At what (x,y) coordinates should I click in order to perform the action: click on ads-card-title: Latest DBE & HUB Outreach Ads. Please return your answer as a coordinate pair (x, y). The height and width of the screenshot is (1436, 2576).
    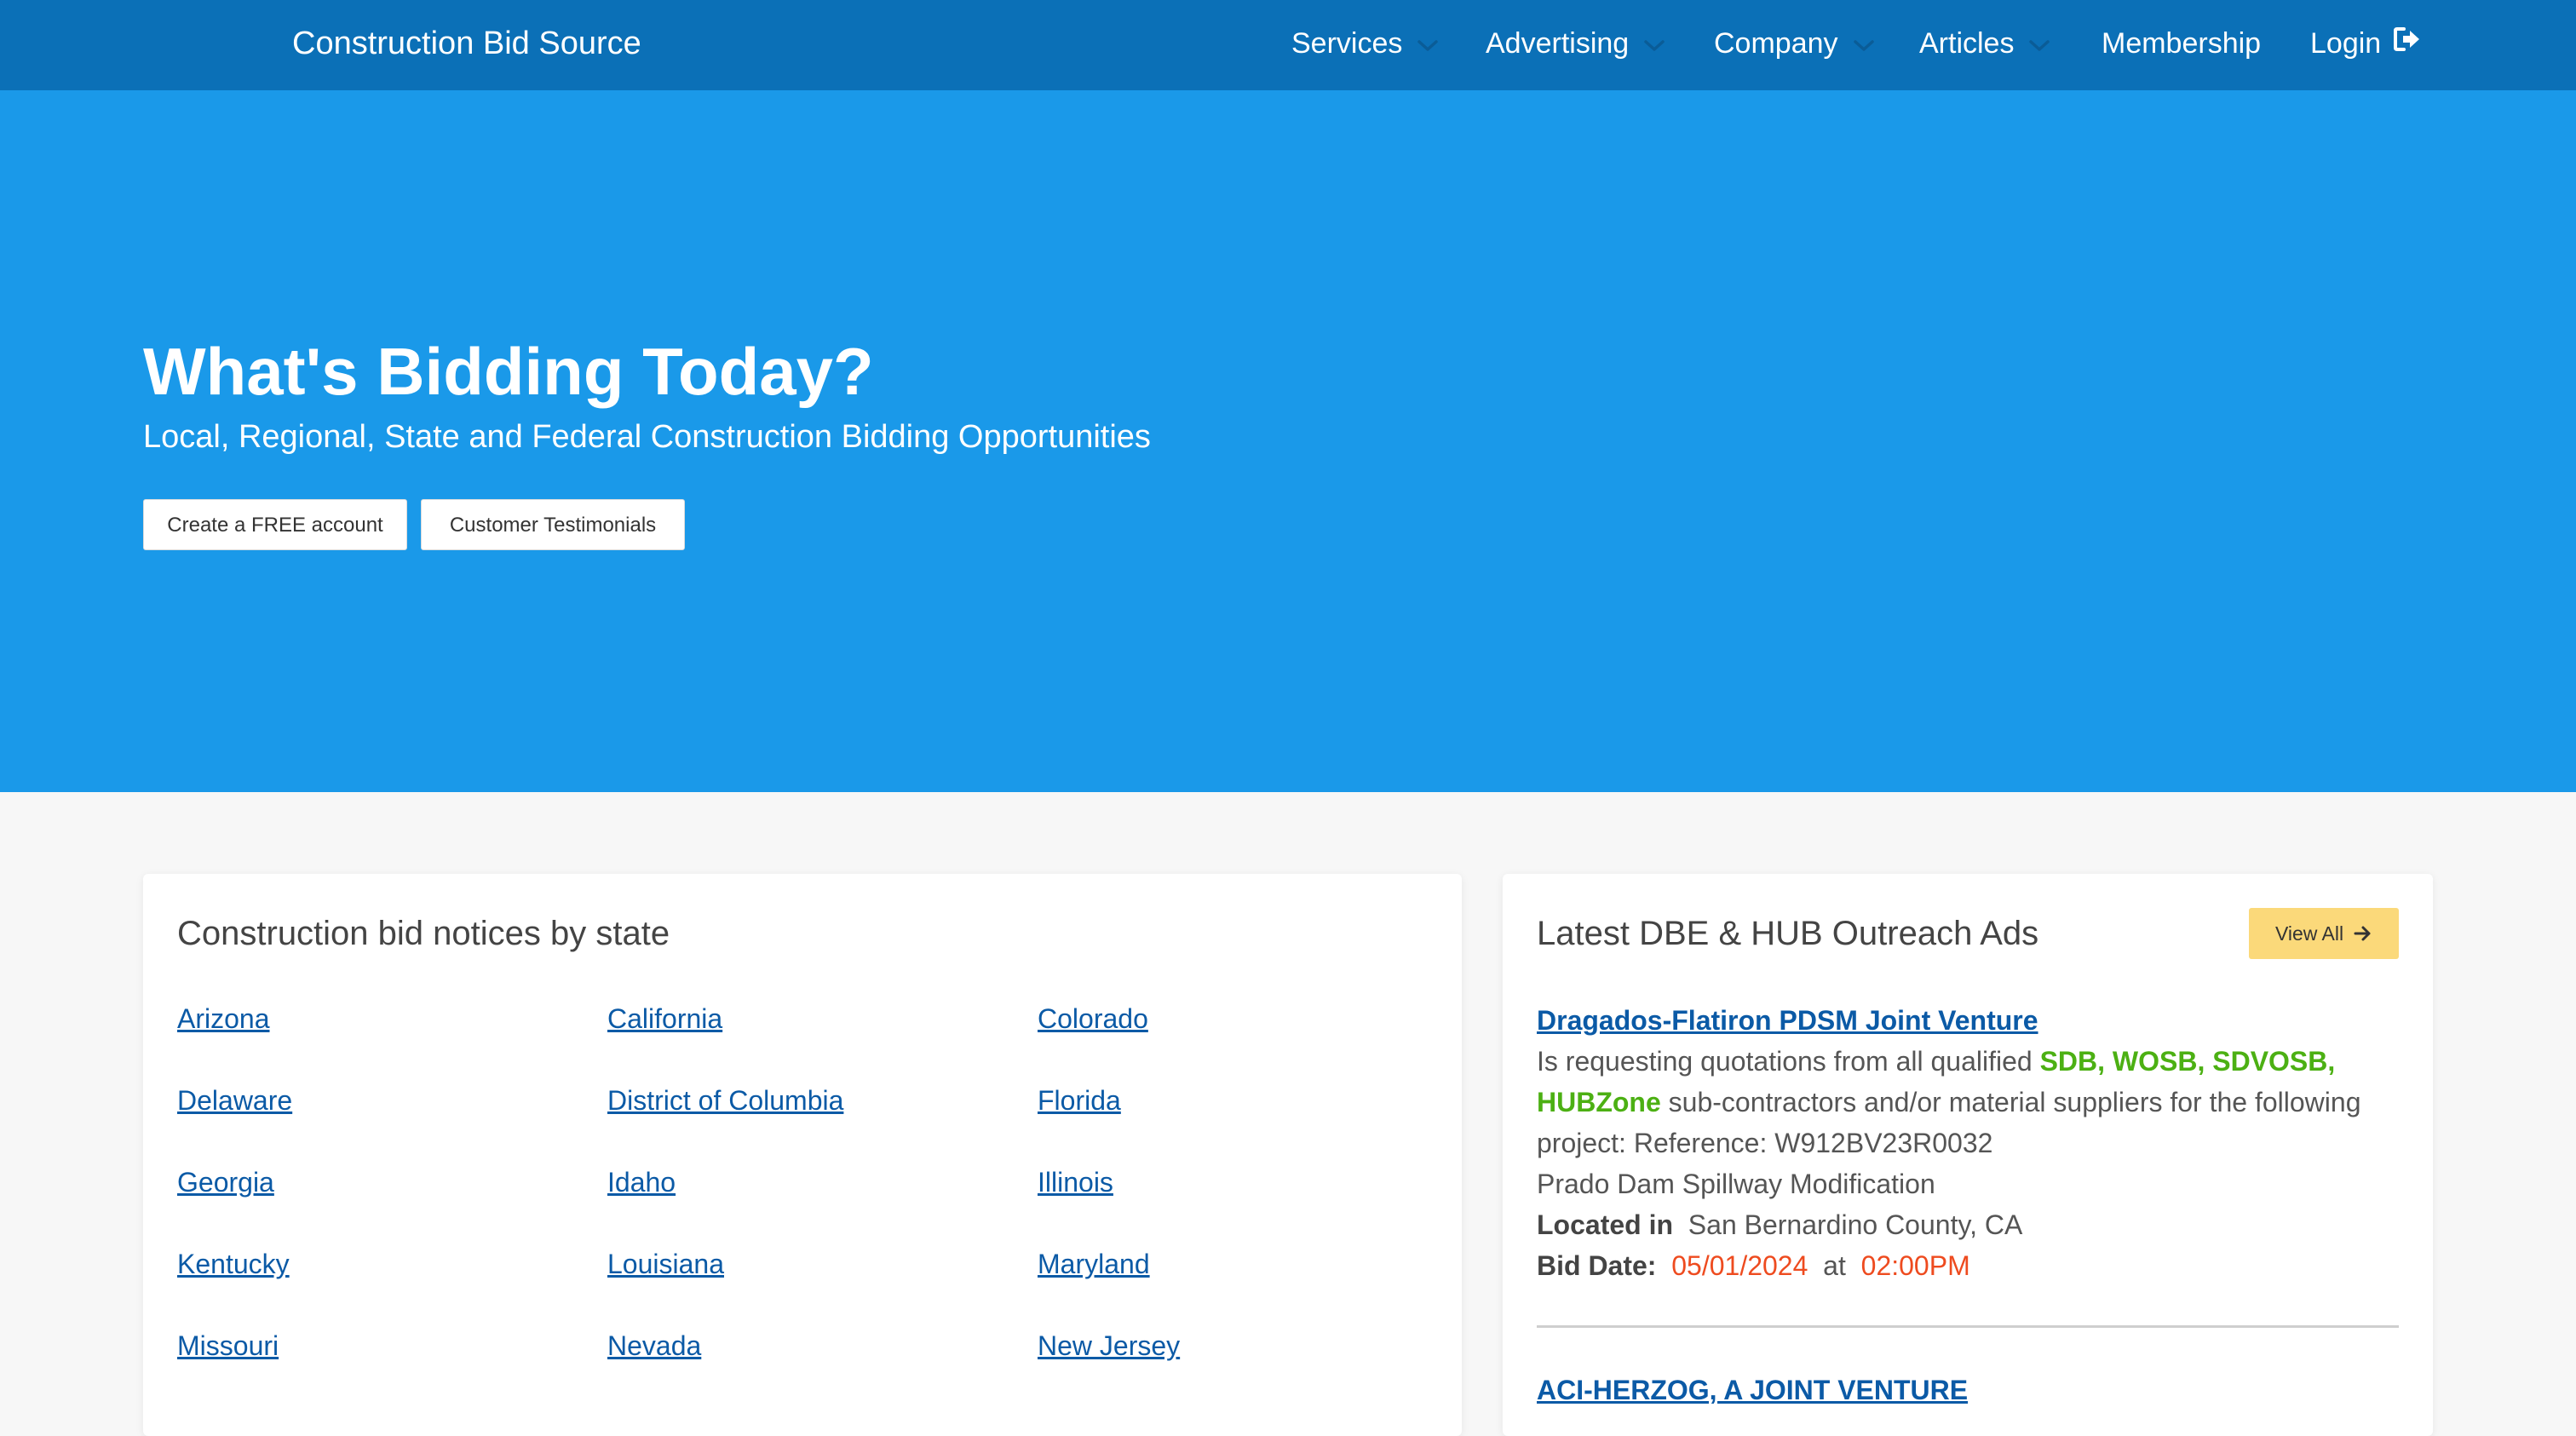
    Looking at the image, I should click on (1788, 934).